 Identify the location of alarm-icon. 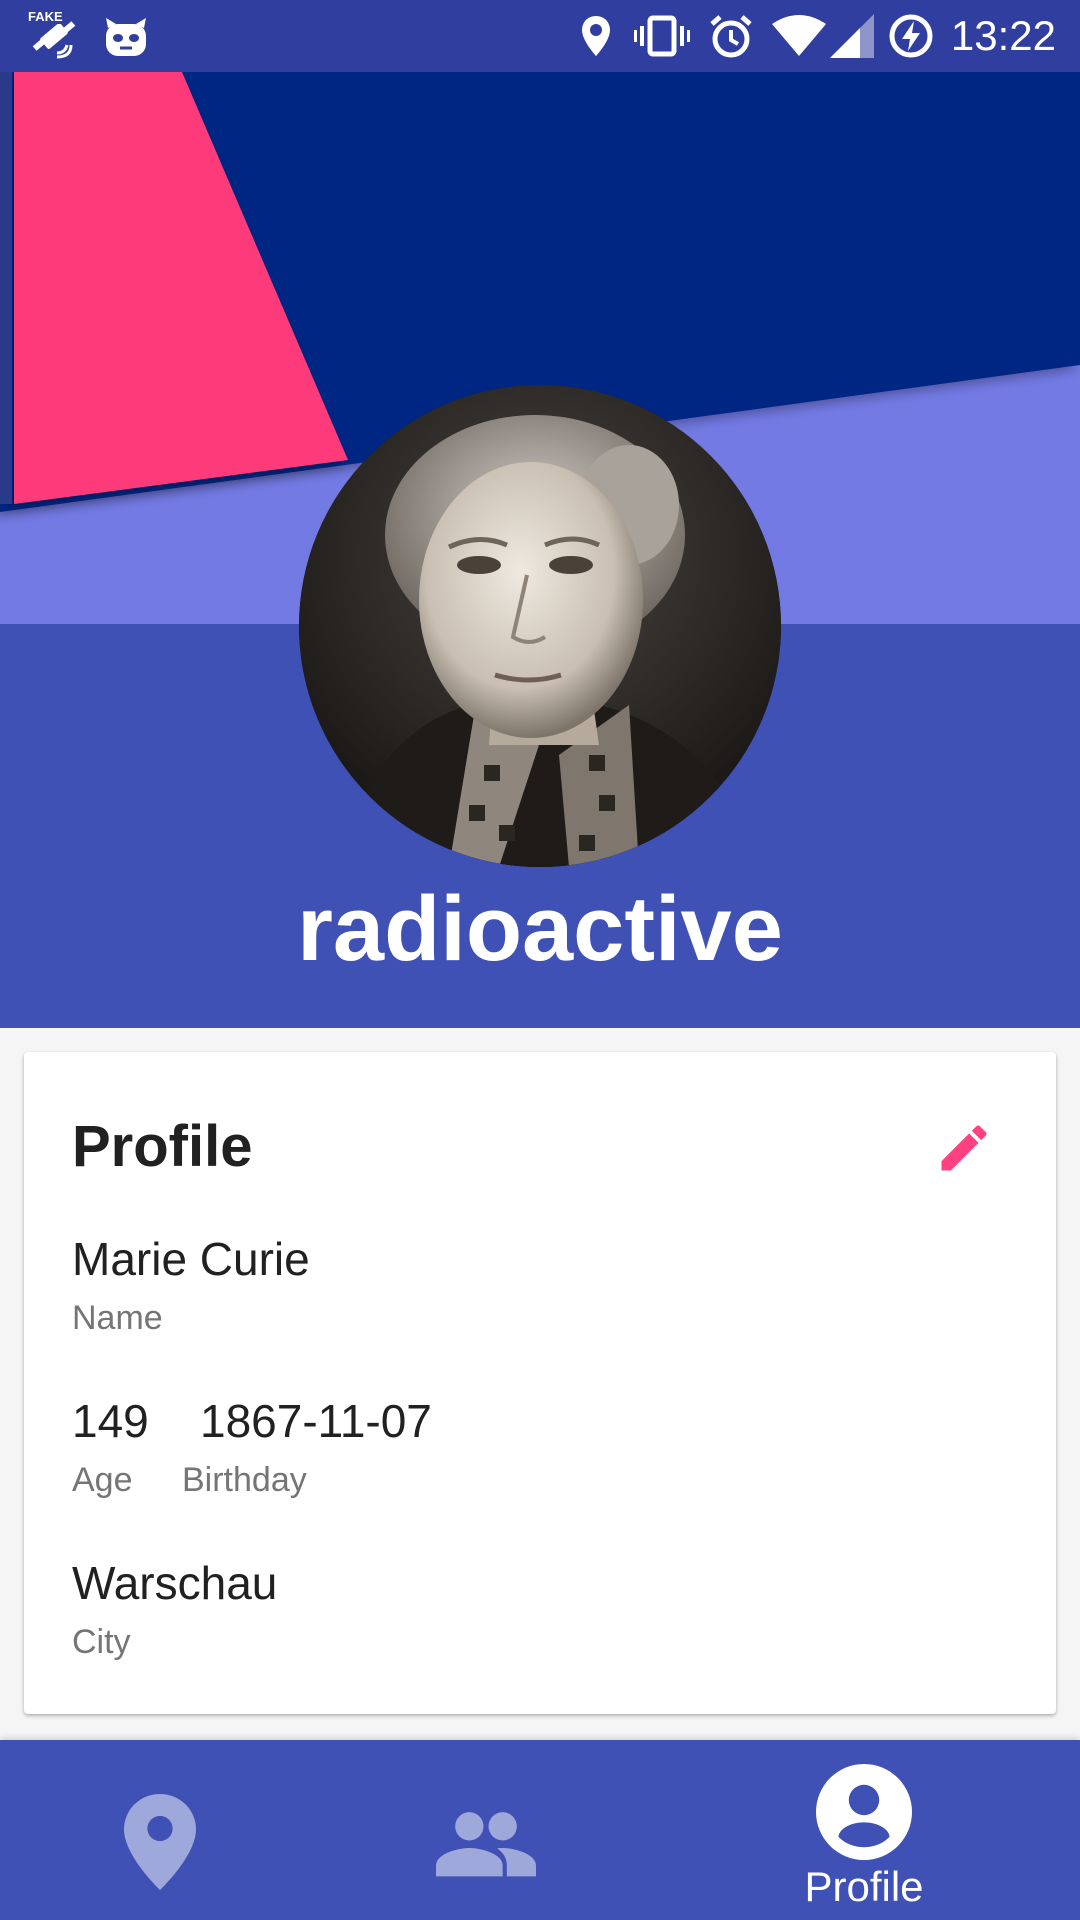
(731, 36).